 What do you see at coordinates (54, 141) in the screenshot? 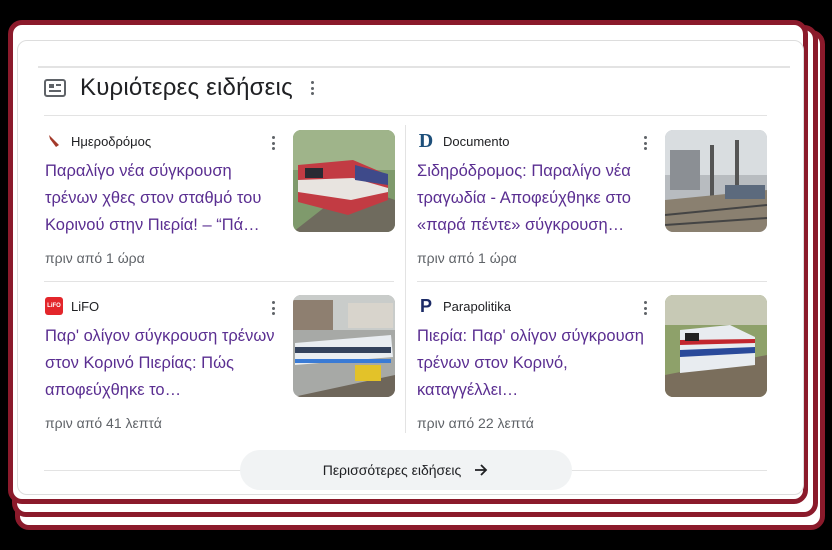
I see `imerodromos-logo-icon` at bounding box center [54, 141].